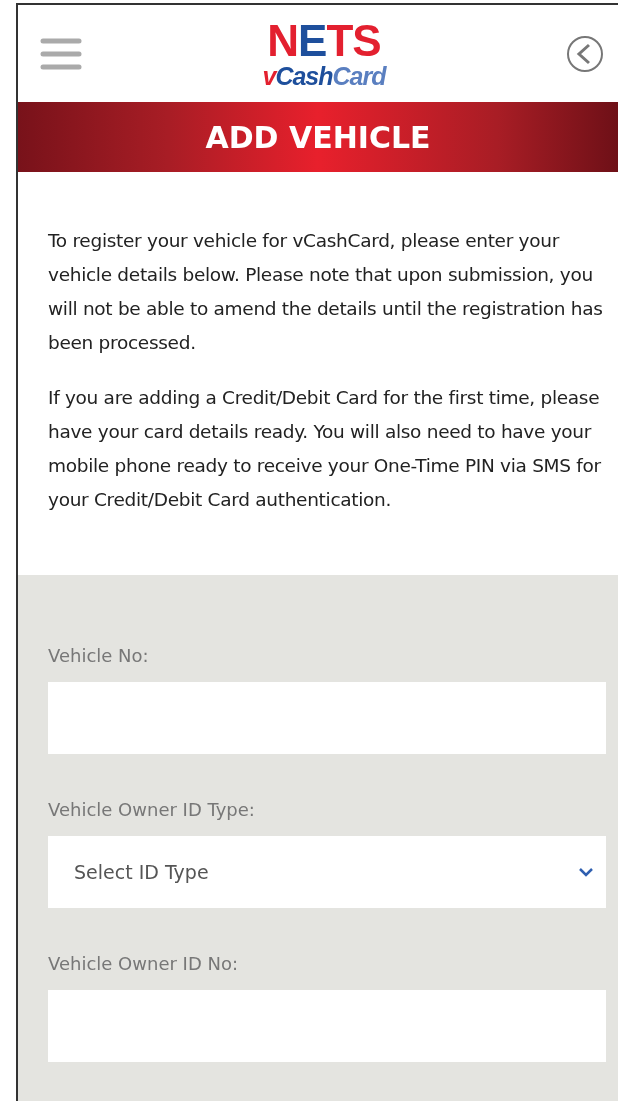 Image resolution: width=618 pixels, height=1101 pixels. What do you see at coordinates (144, 963) in the screenshot?
I see `field-label: Vehicle Owner ID No:` at bounding box center [144, 963].